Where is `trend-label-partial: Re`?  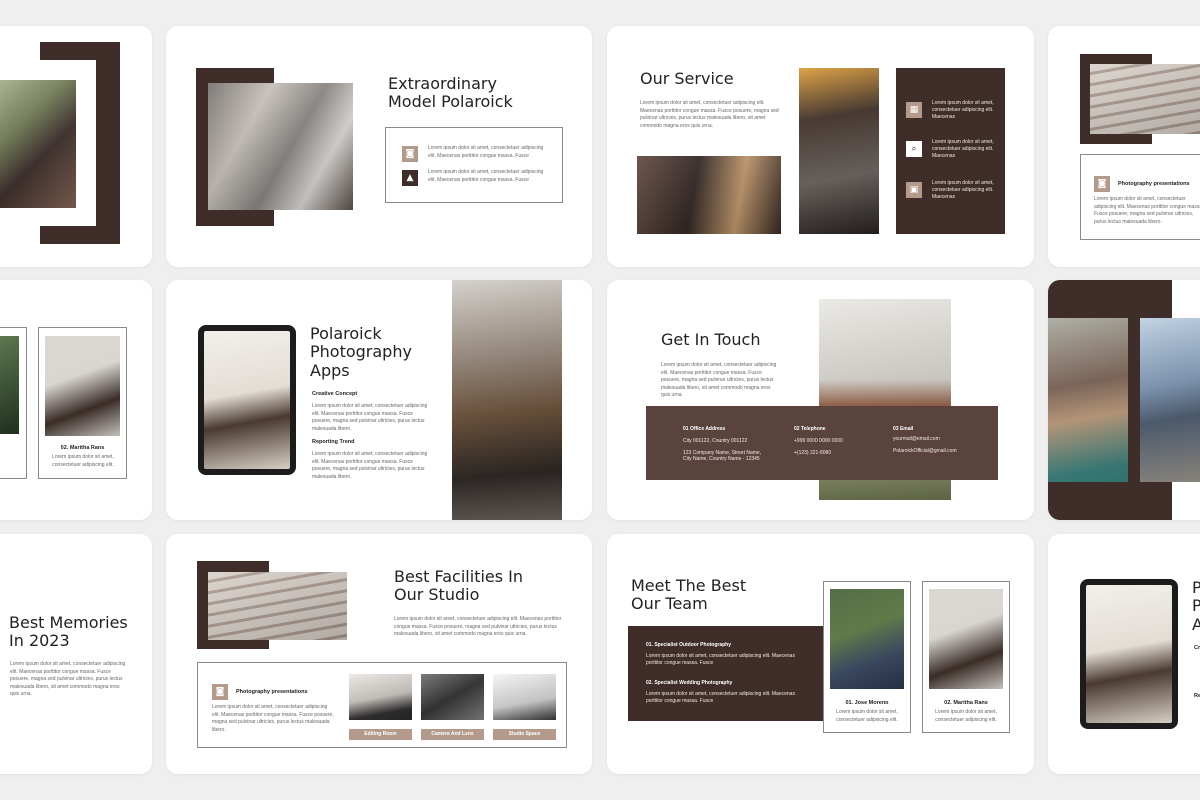
trend-label-partial: Re is located at coordinates (1197, 696).